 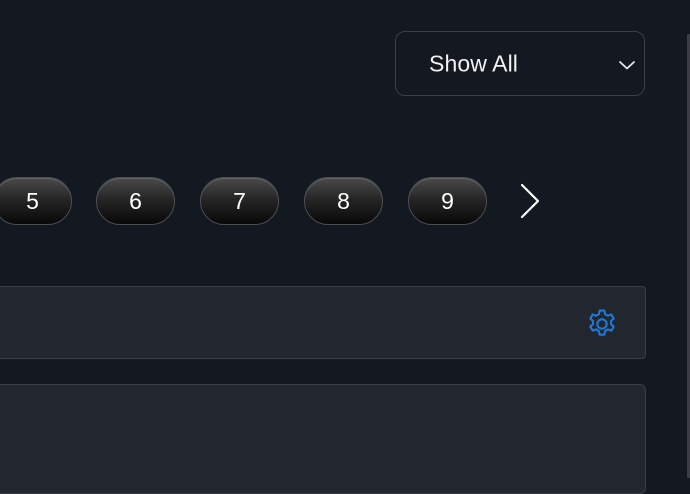 I want to click on page-button-5: 5, so click(x=36, y=201).